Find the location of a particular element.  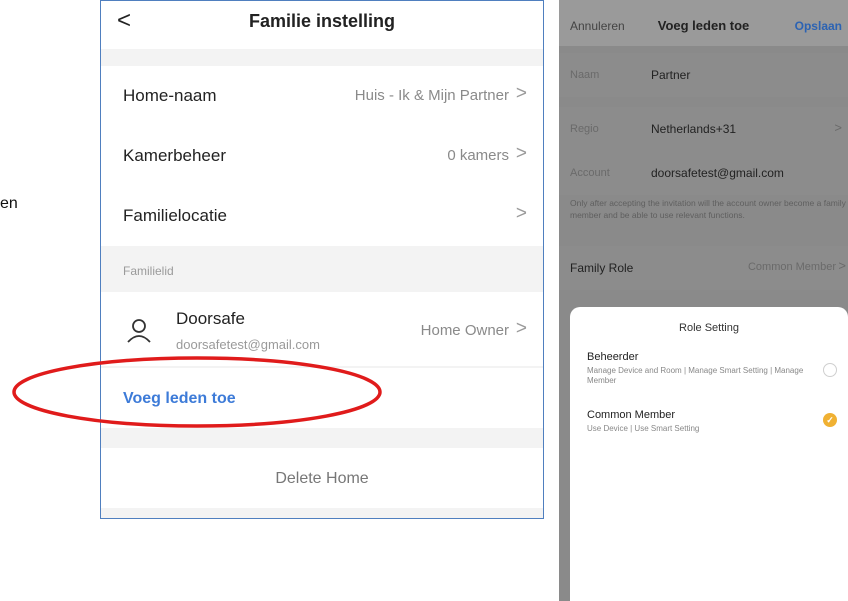

role-option-title: Common Member is located at coordinates (631, 415).